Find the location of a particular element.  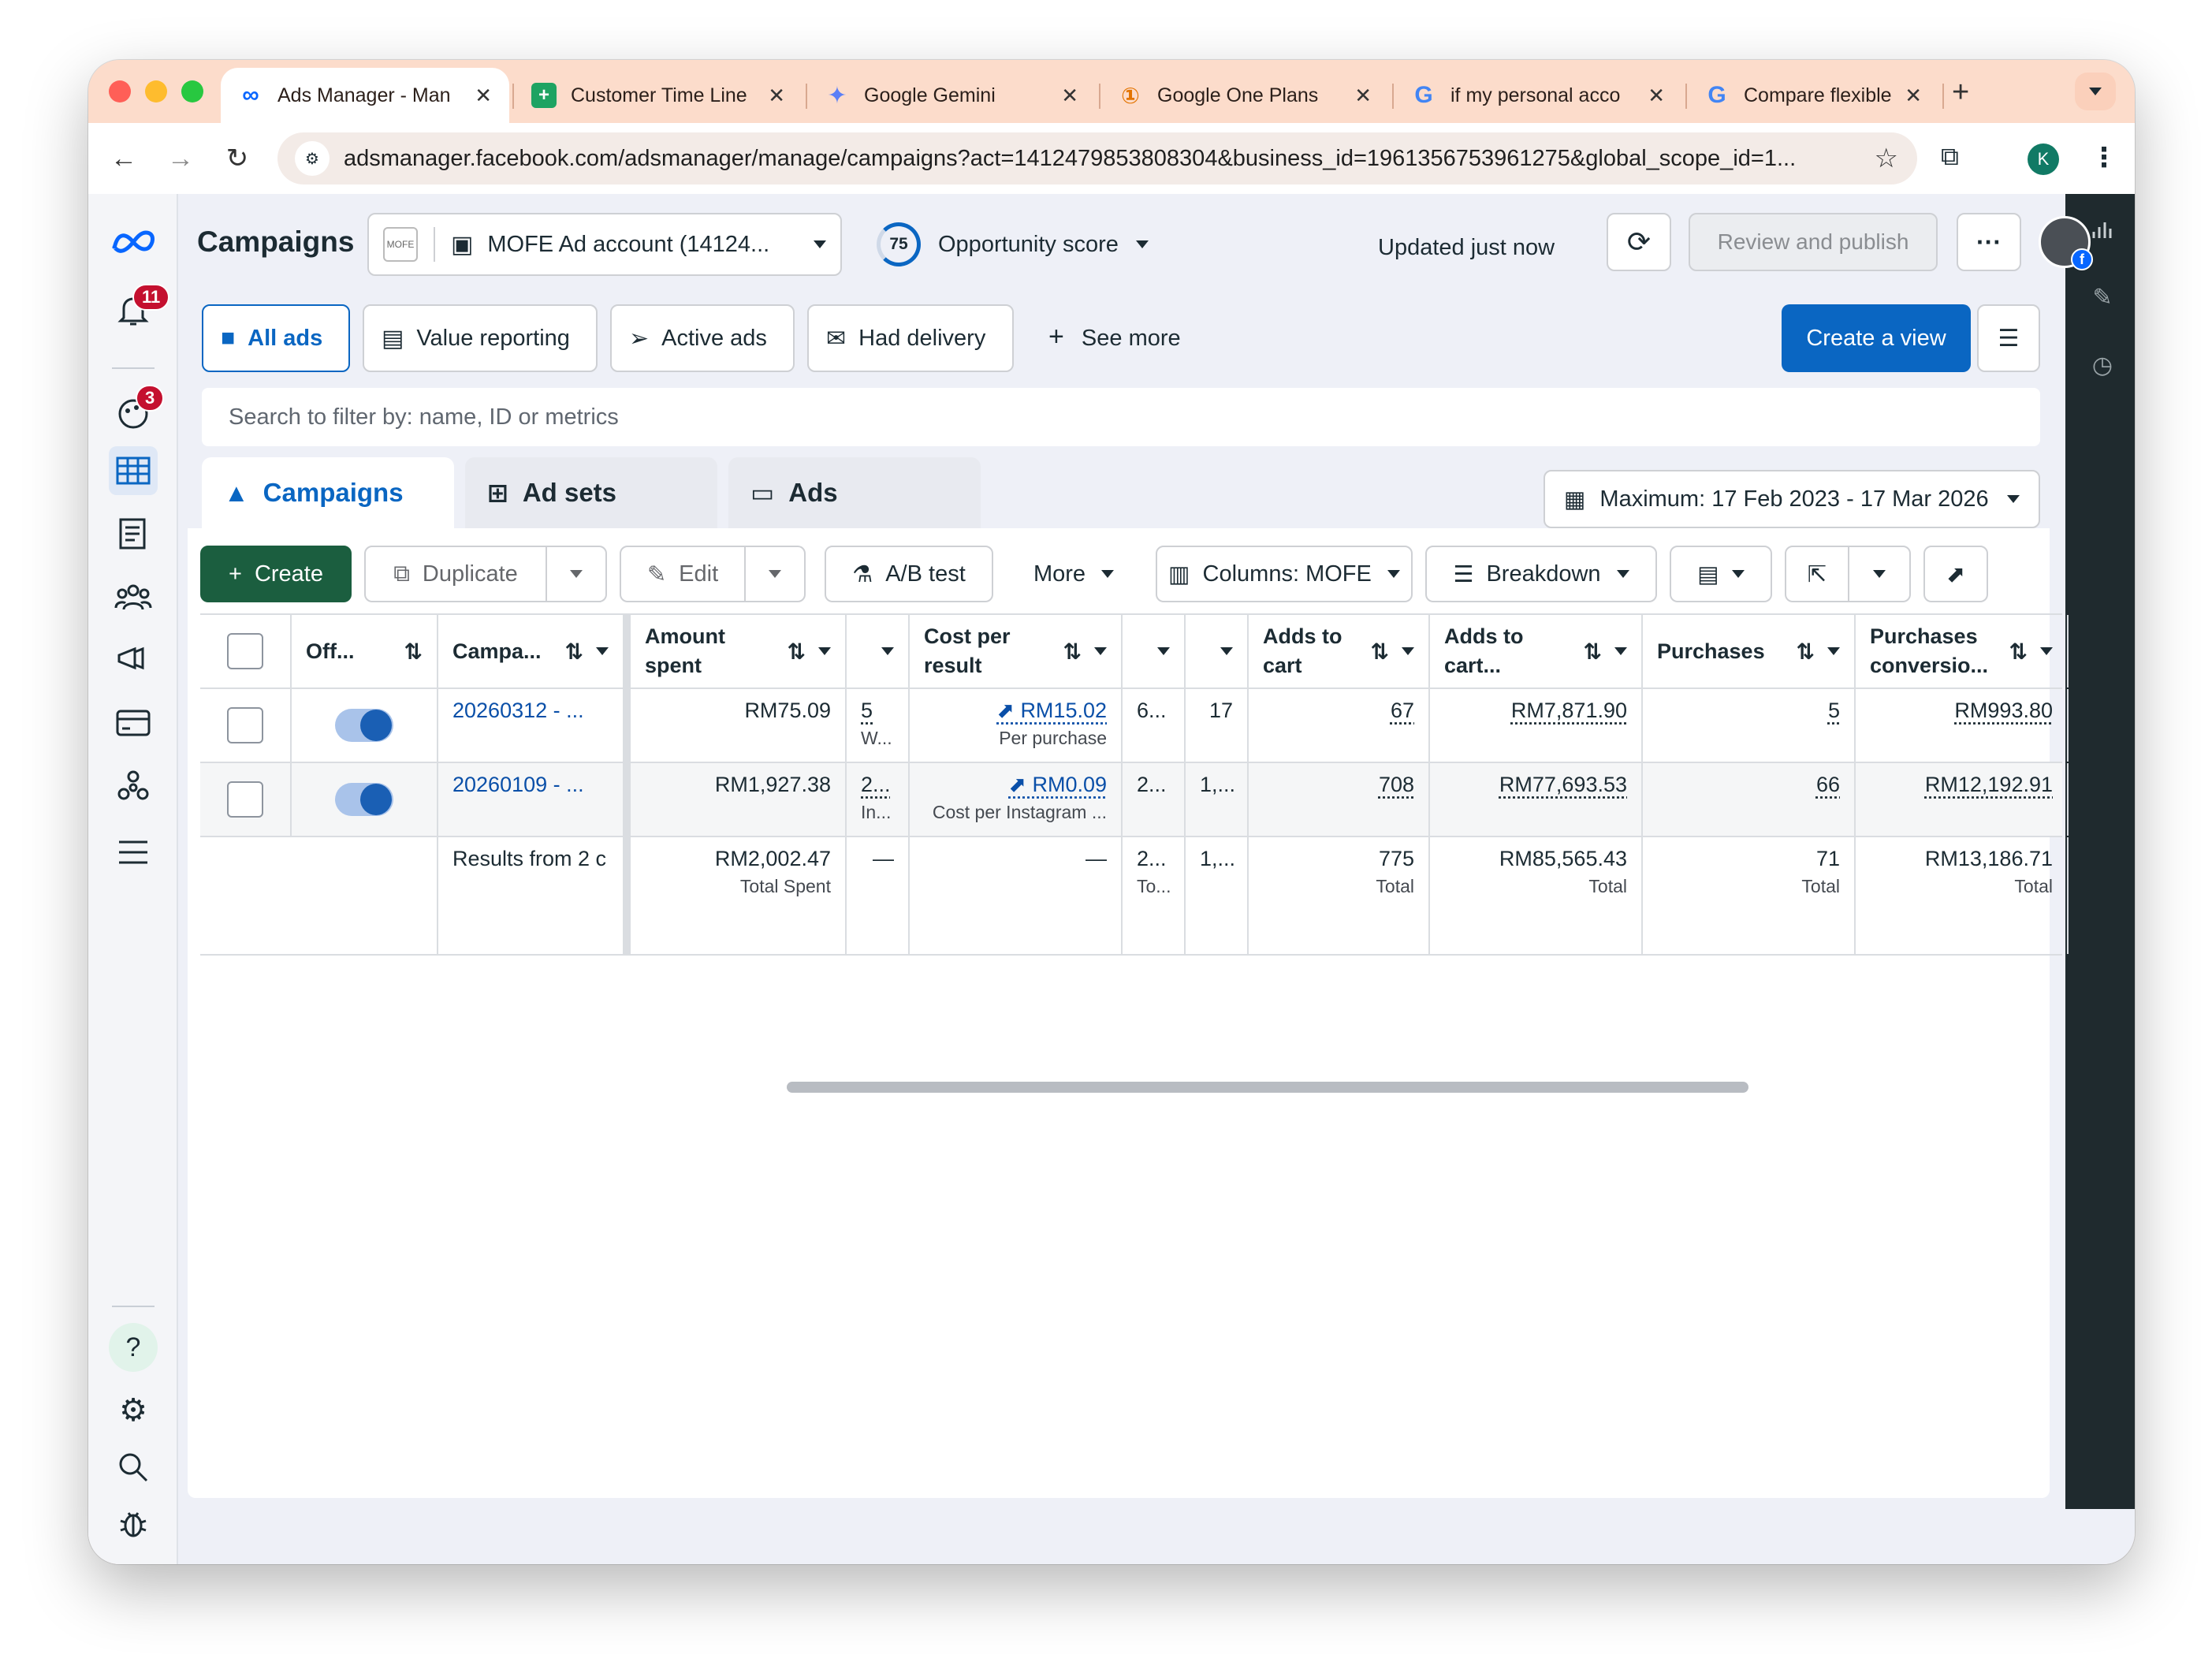

tab-ad-sets: ⊞ Ad sets is located at coordinates (591, 492).